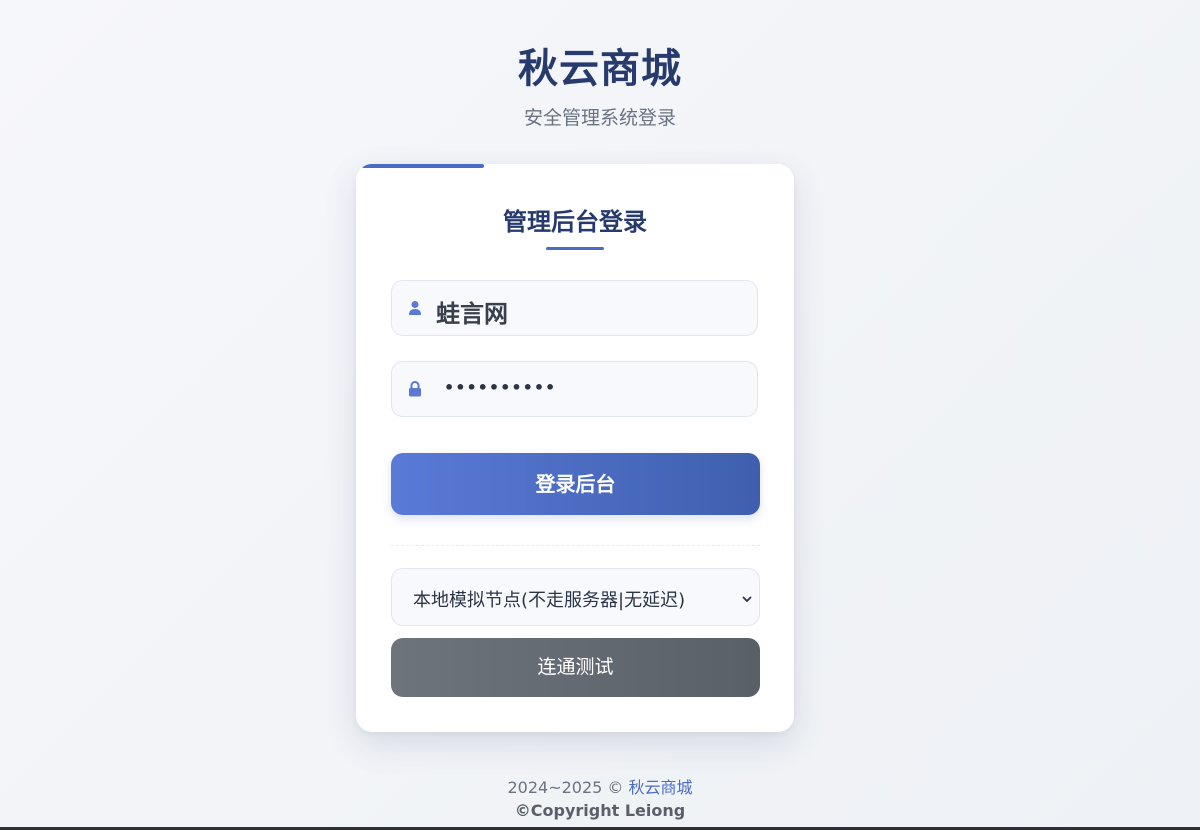 This screenshot has width=1200, height=830. Describe the element at coordinates (575, 667) in the screenshot. I see `connectivity-test-button: 连通测试` at that location.